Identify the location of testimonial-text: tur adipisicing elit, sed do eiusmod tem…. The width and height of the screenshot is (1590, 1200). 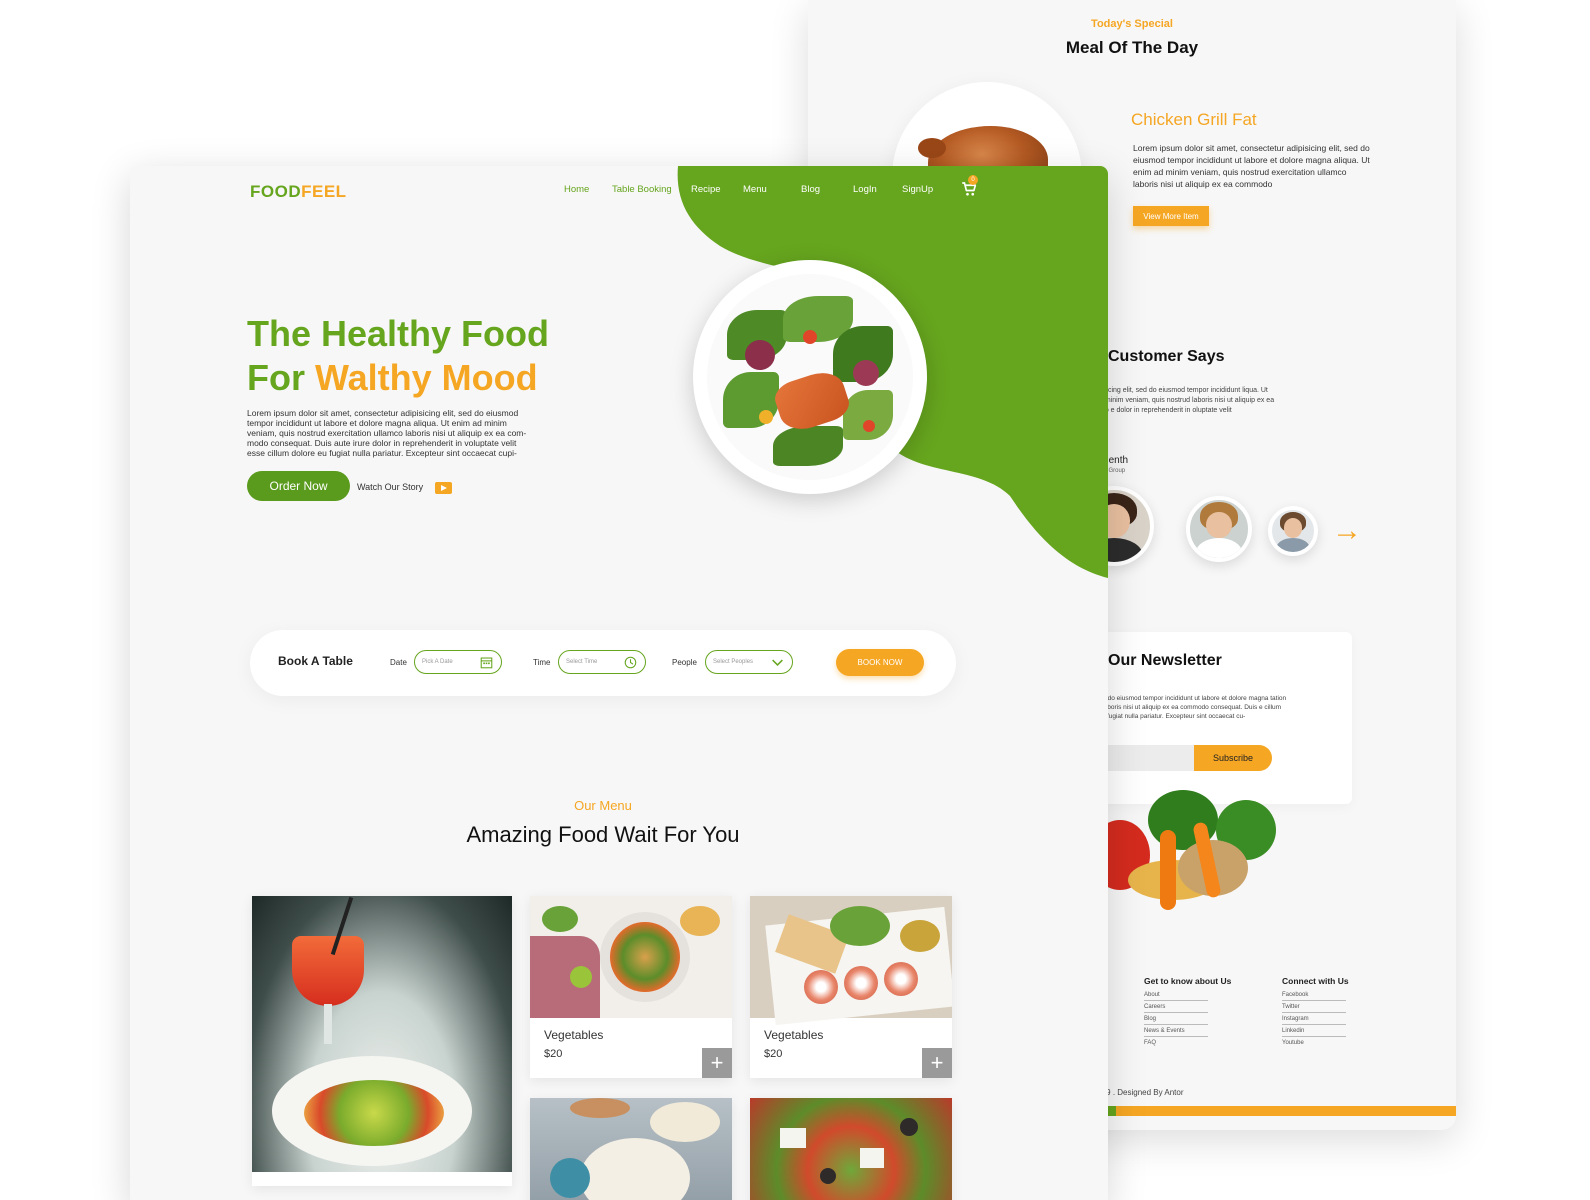
(1176, 400).